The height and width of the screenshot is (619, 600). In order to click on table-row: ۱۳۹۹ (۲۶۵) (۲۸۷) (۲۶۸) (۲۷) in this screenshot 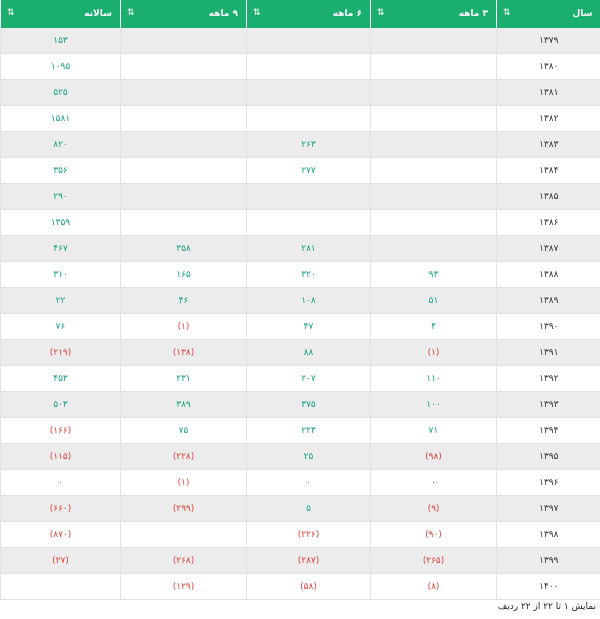, I will do `click(300, 560)`.